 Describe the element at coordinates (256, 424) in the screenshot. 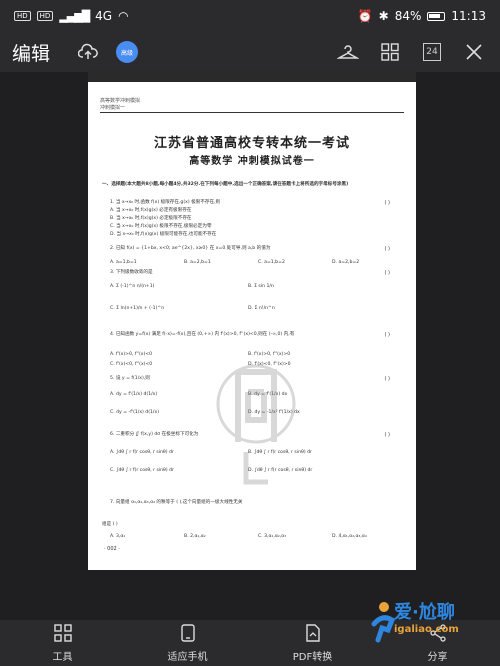

I see `watermark-logo-icon` at that location.